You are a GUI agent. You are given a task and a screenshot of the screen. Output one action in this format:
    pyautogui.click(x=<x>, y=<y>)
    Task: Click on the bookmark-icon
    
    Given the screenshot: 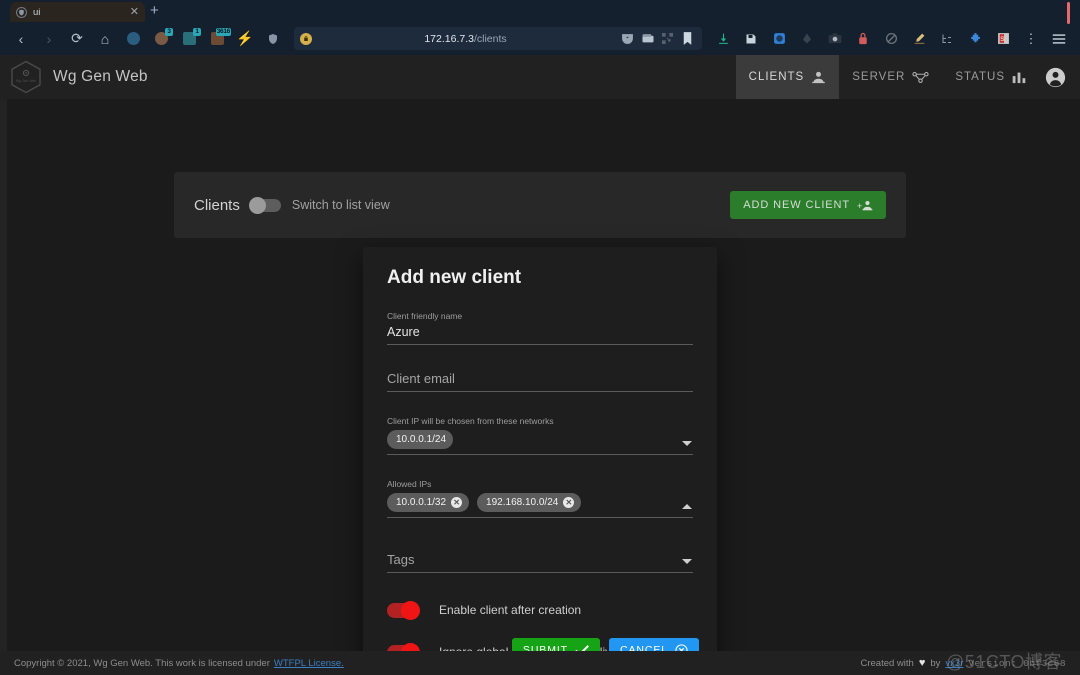 What is the action you would take?
    pyautogui.click(x=687, y=38)
    